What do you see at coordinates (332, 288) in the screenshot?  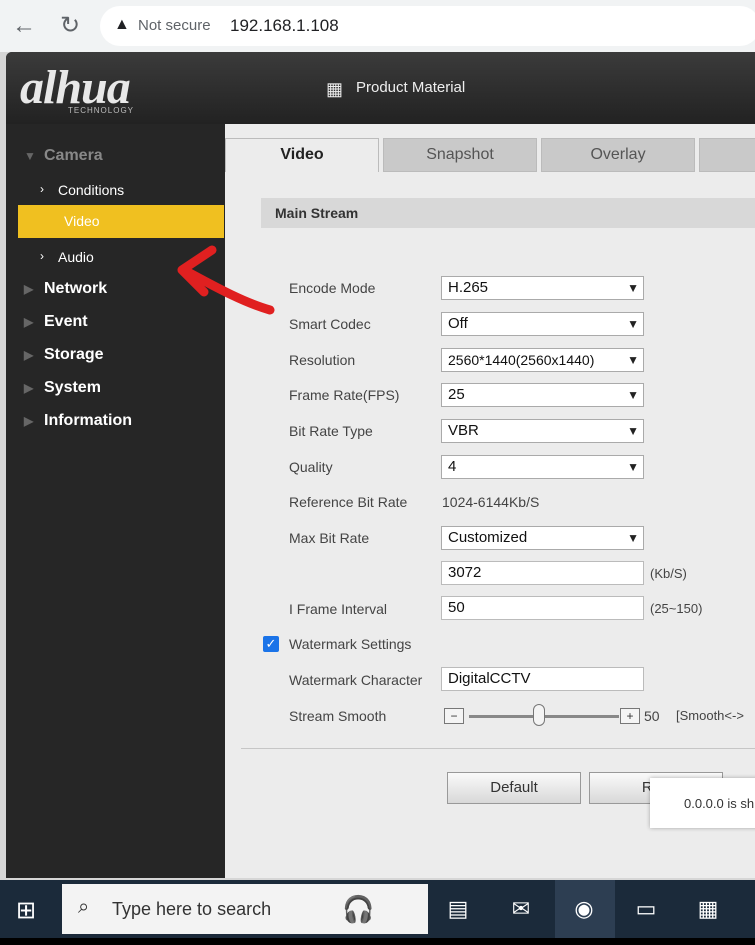 I see `encode-mode-label: Encode Mode` at bounding box center [332, 288].